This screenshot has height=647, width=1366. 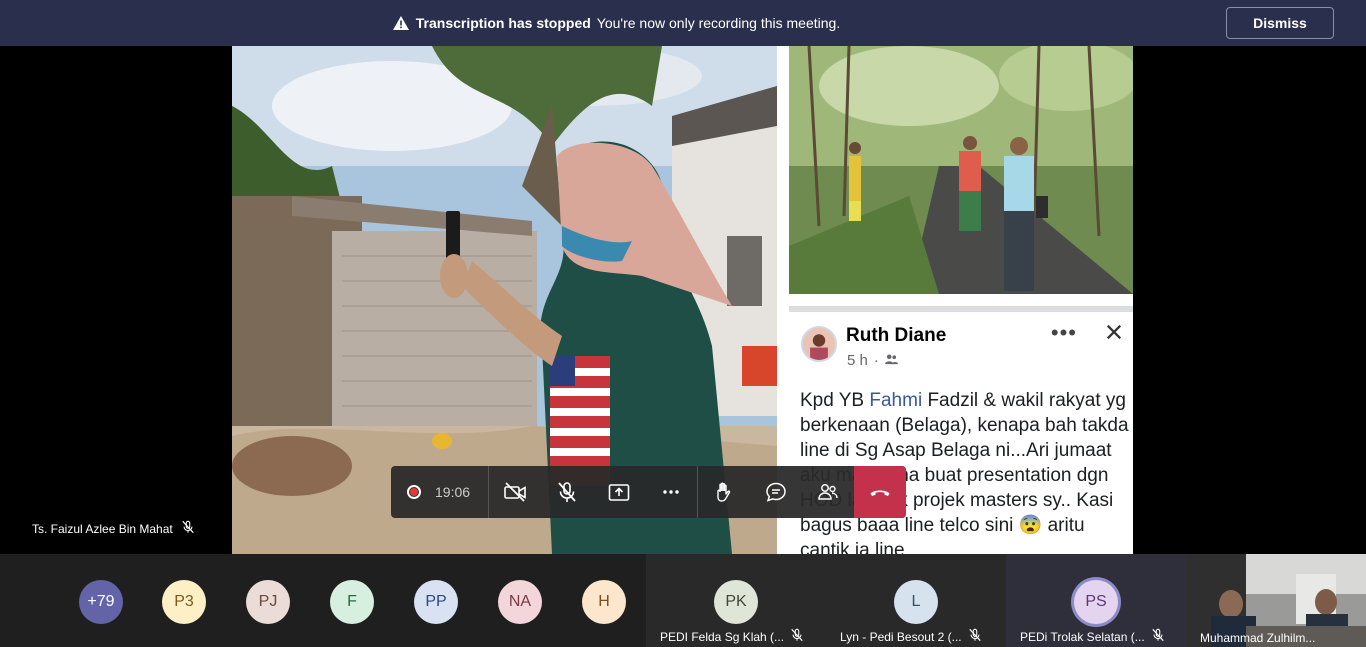 I want to click on participant-avatar: P3, so click(x=184, y=602).